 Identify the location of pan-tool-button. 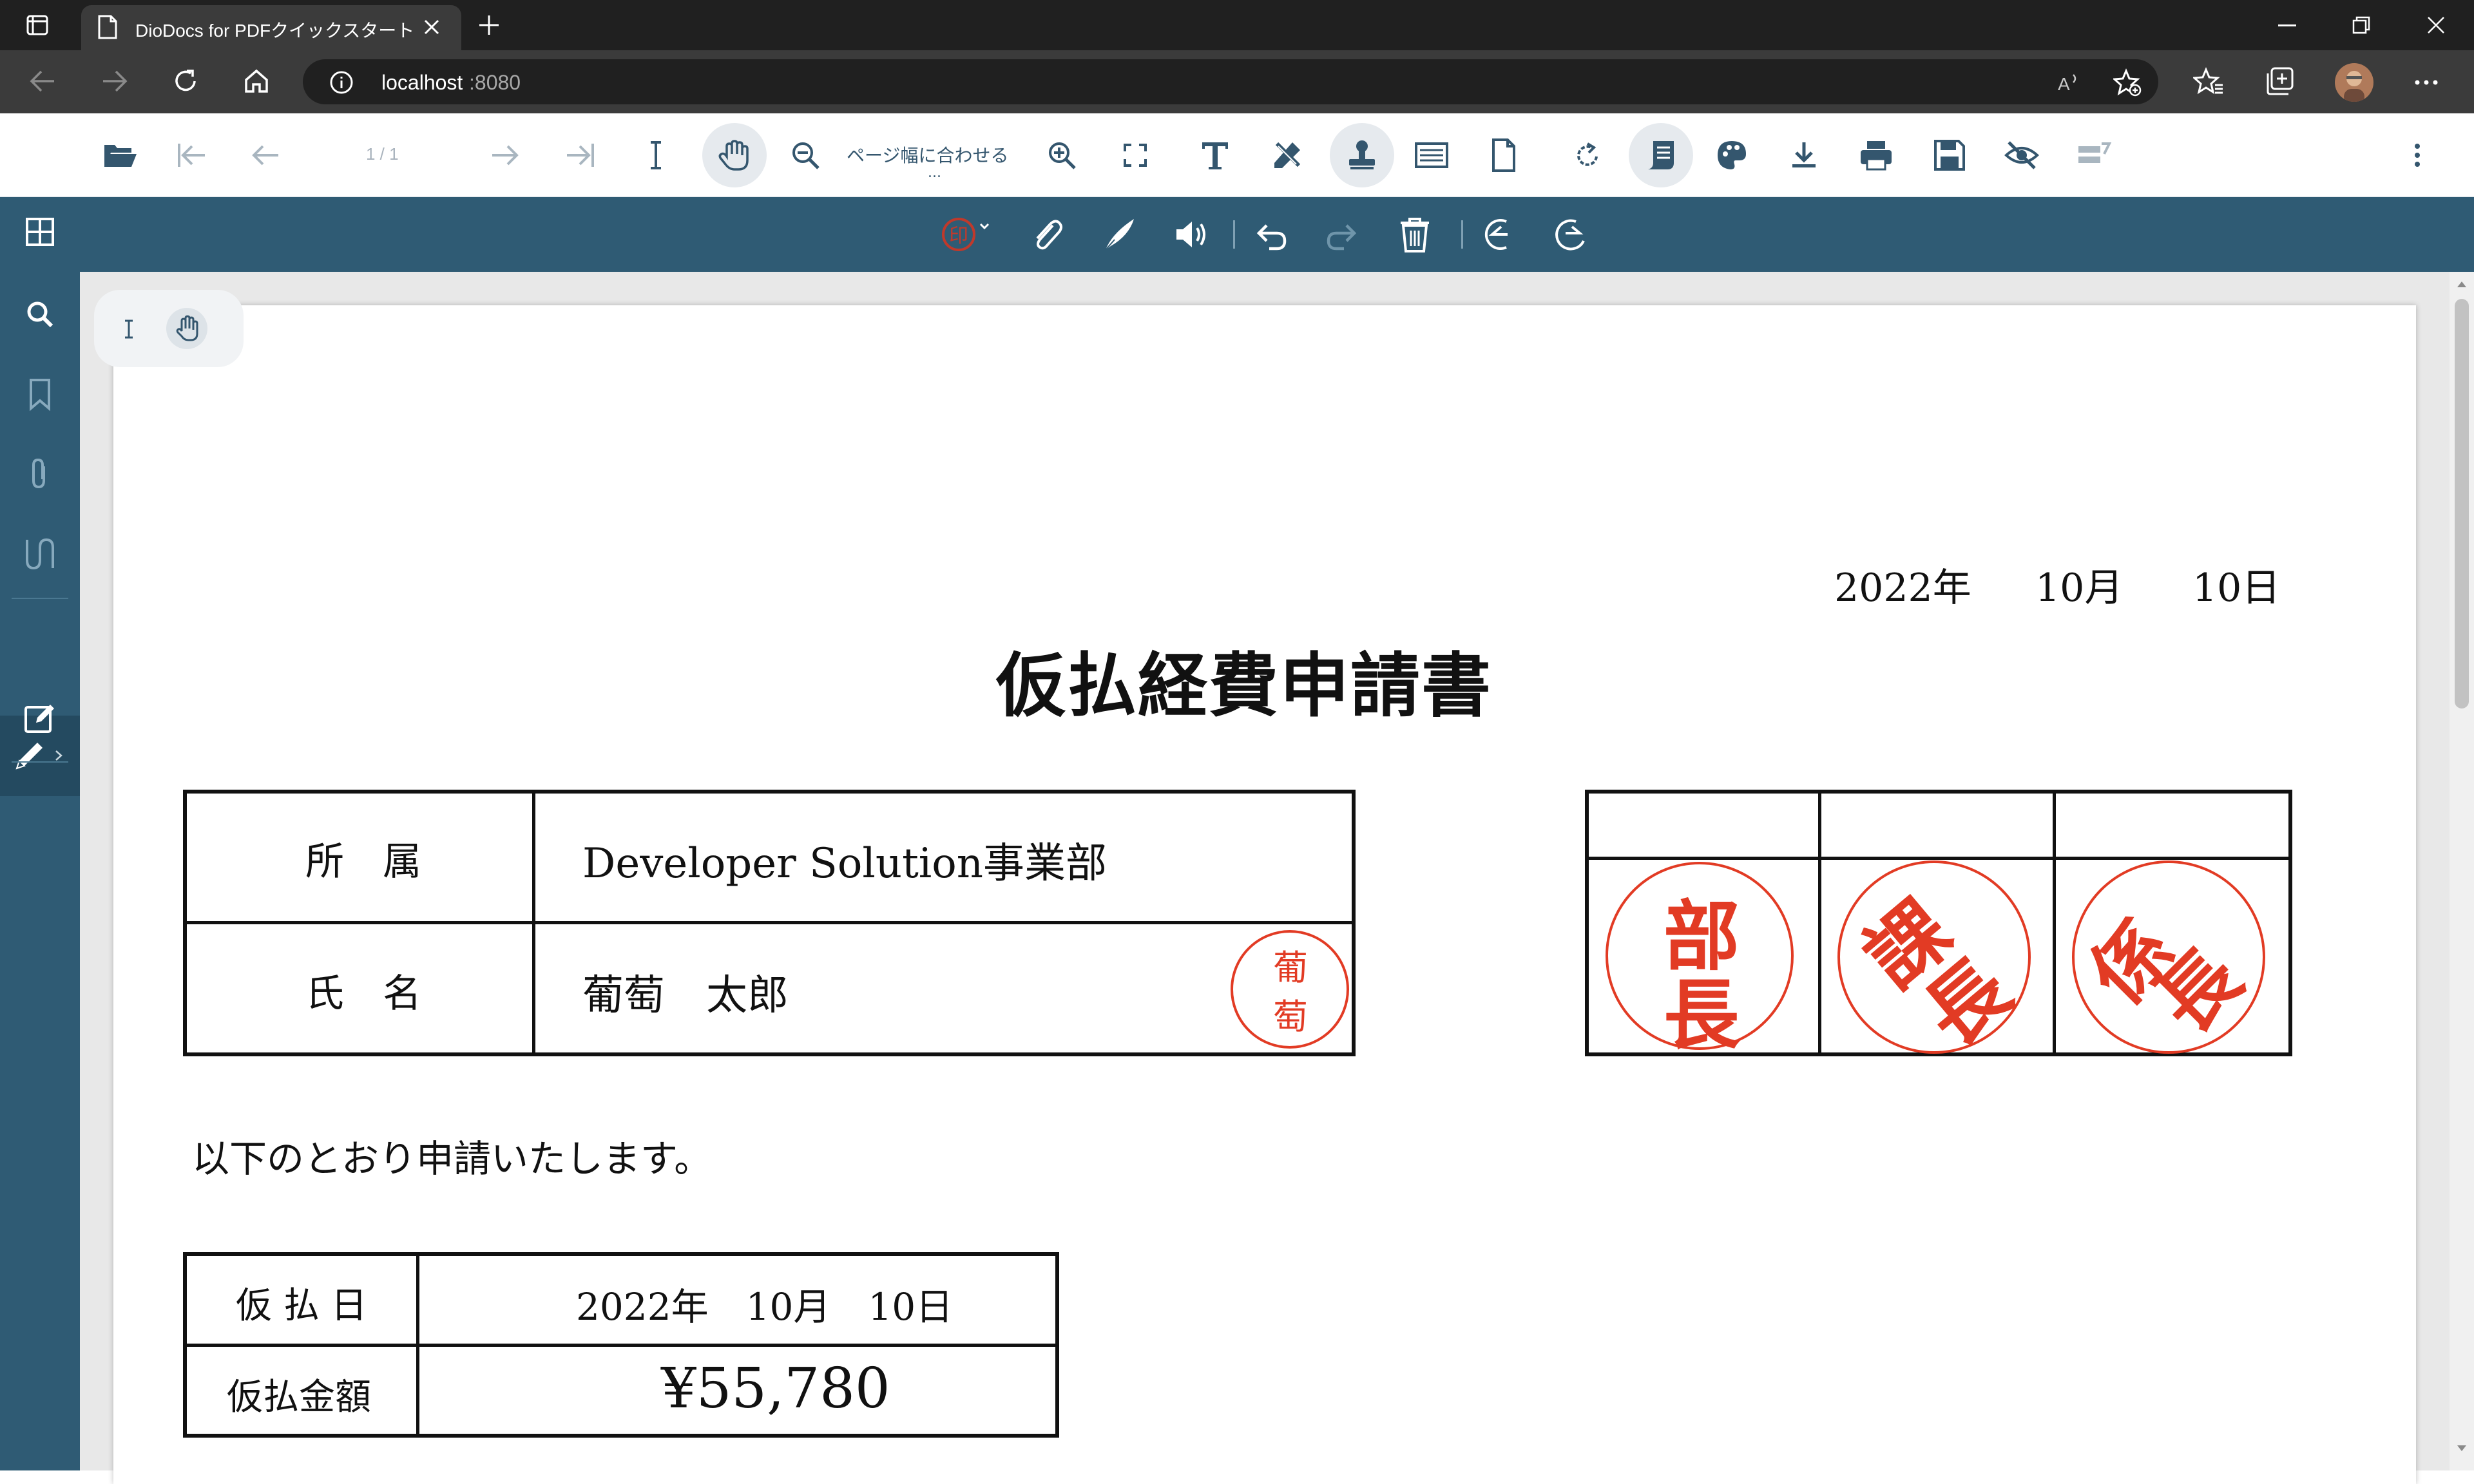
(186, 328).